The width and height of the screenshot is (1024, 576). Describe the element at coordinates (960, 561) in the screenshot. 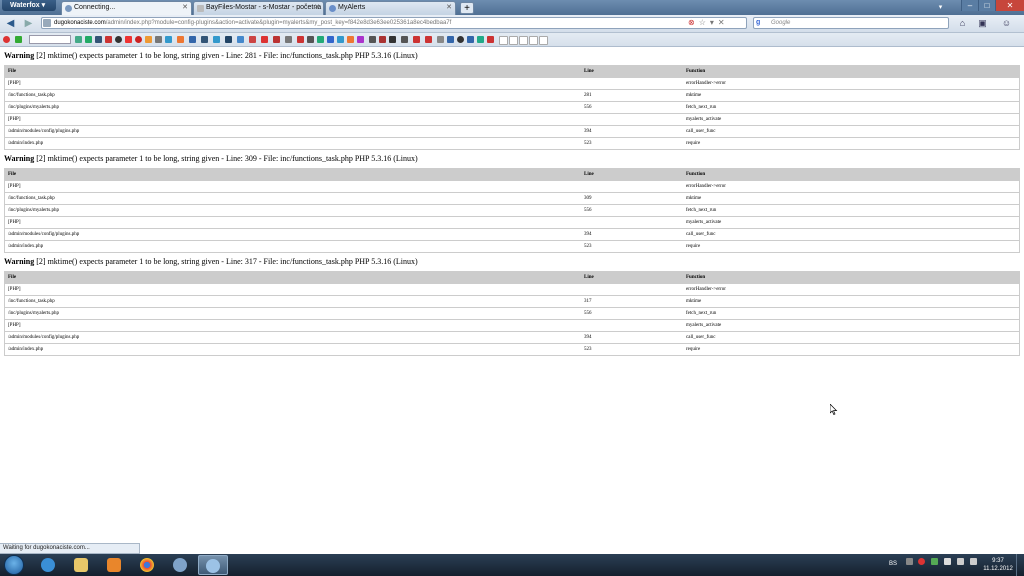

I see `network-icon` at that location.